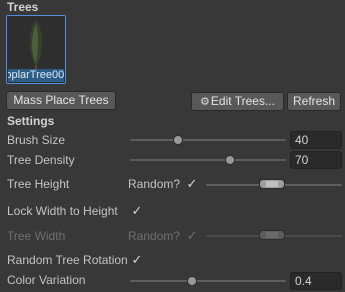  Describe the element at coordinates (192, 235) in the screenshot. I see `tree-width-random-checkbox: ✓` at that location.